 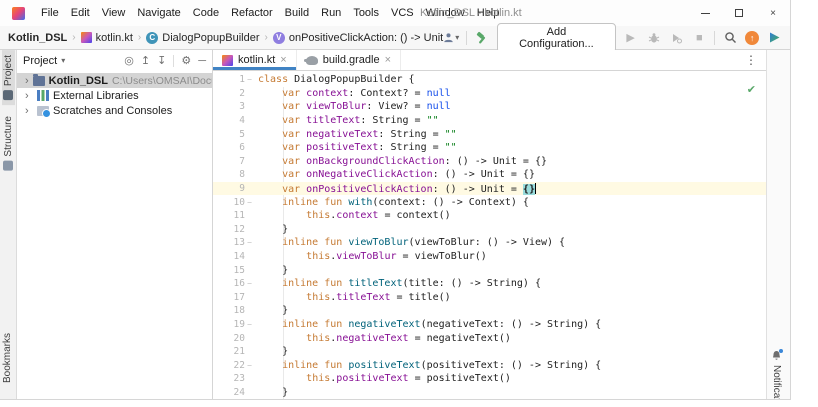 I want to click on breadcrumb-item: Kotlin_DSL, so click(x=37, y=38).